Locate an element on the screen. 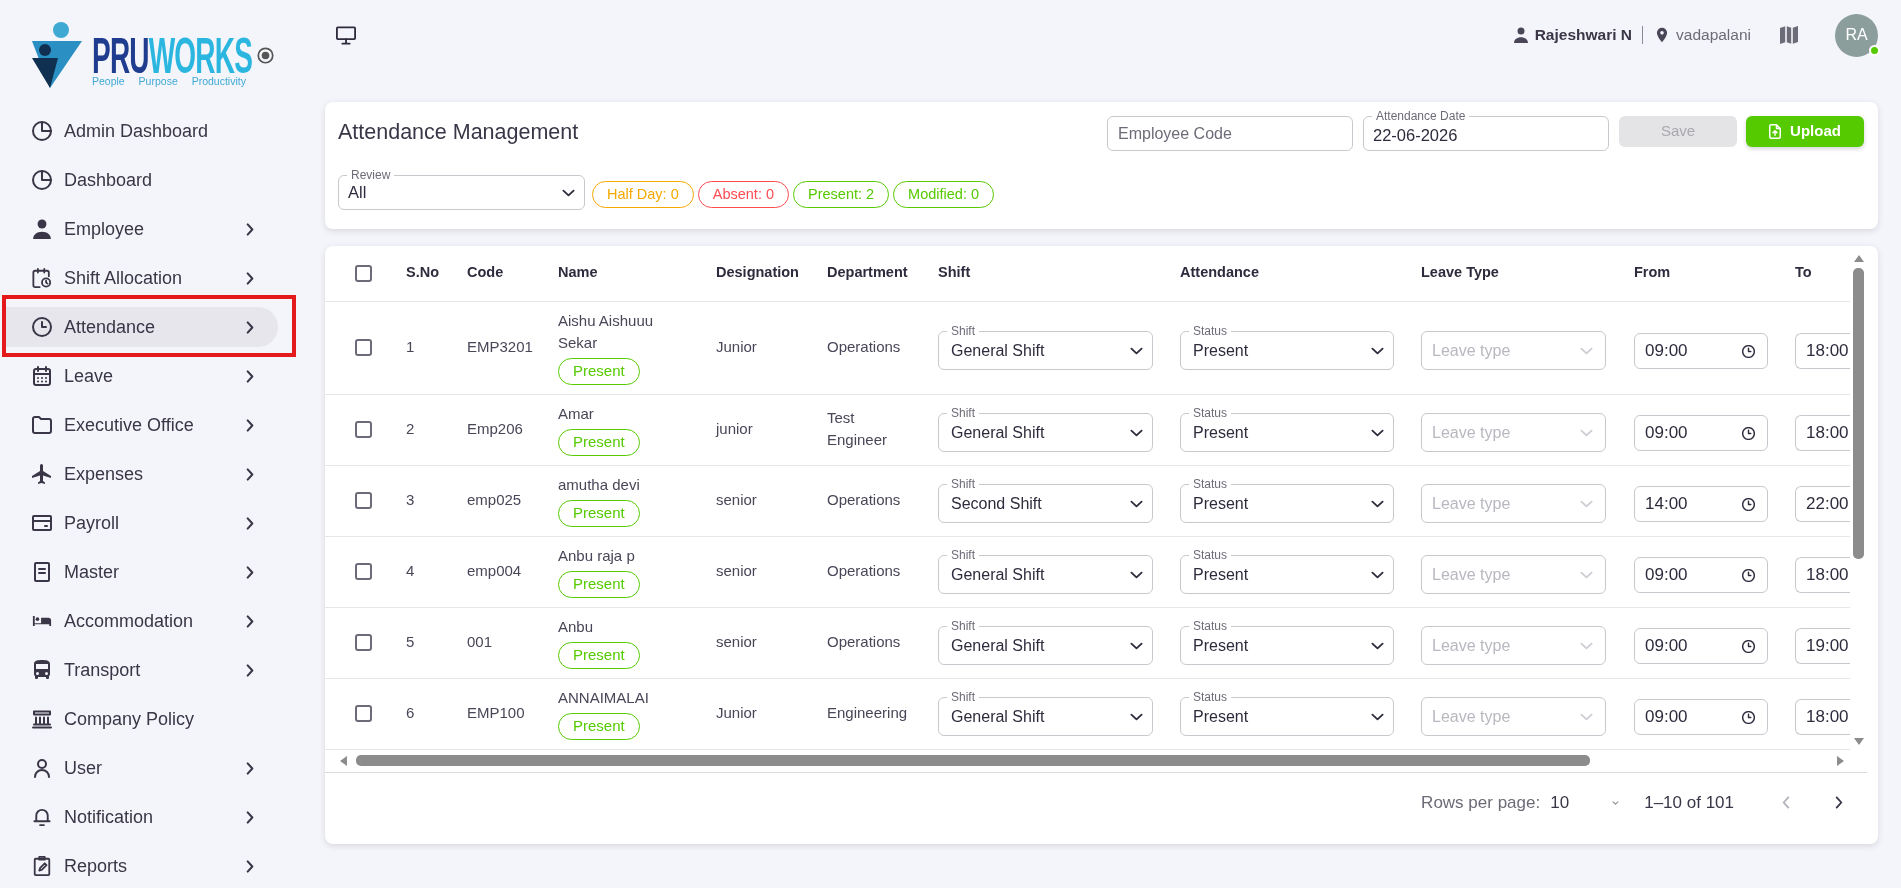 This screenshot has height=888, width=1901. person-outline-icon is located at coordinates (42, 768).